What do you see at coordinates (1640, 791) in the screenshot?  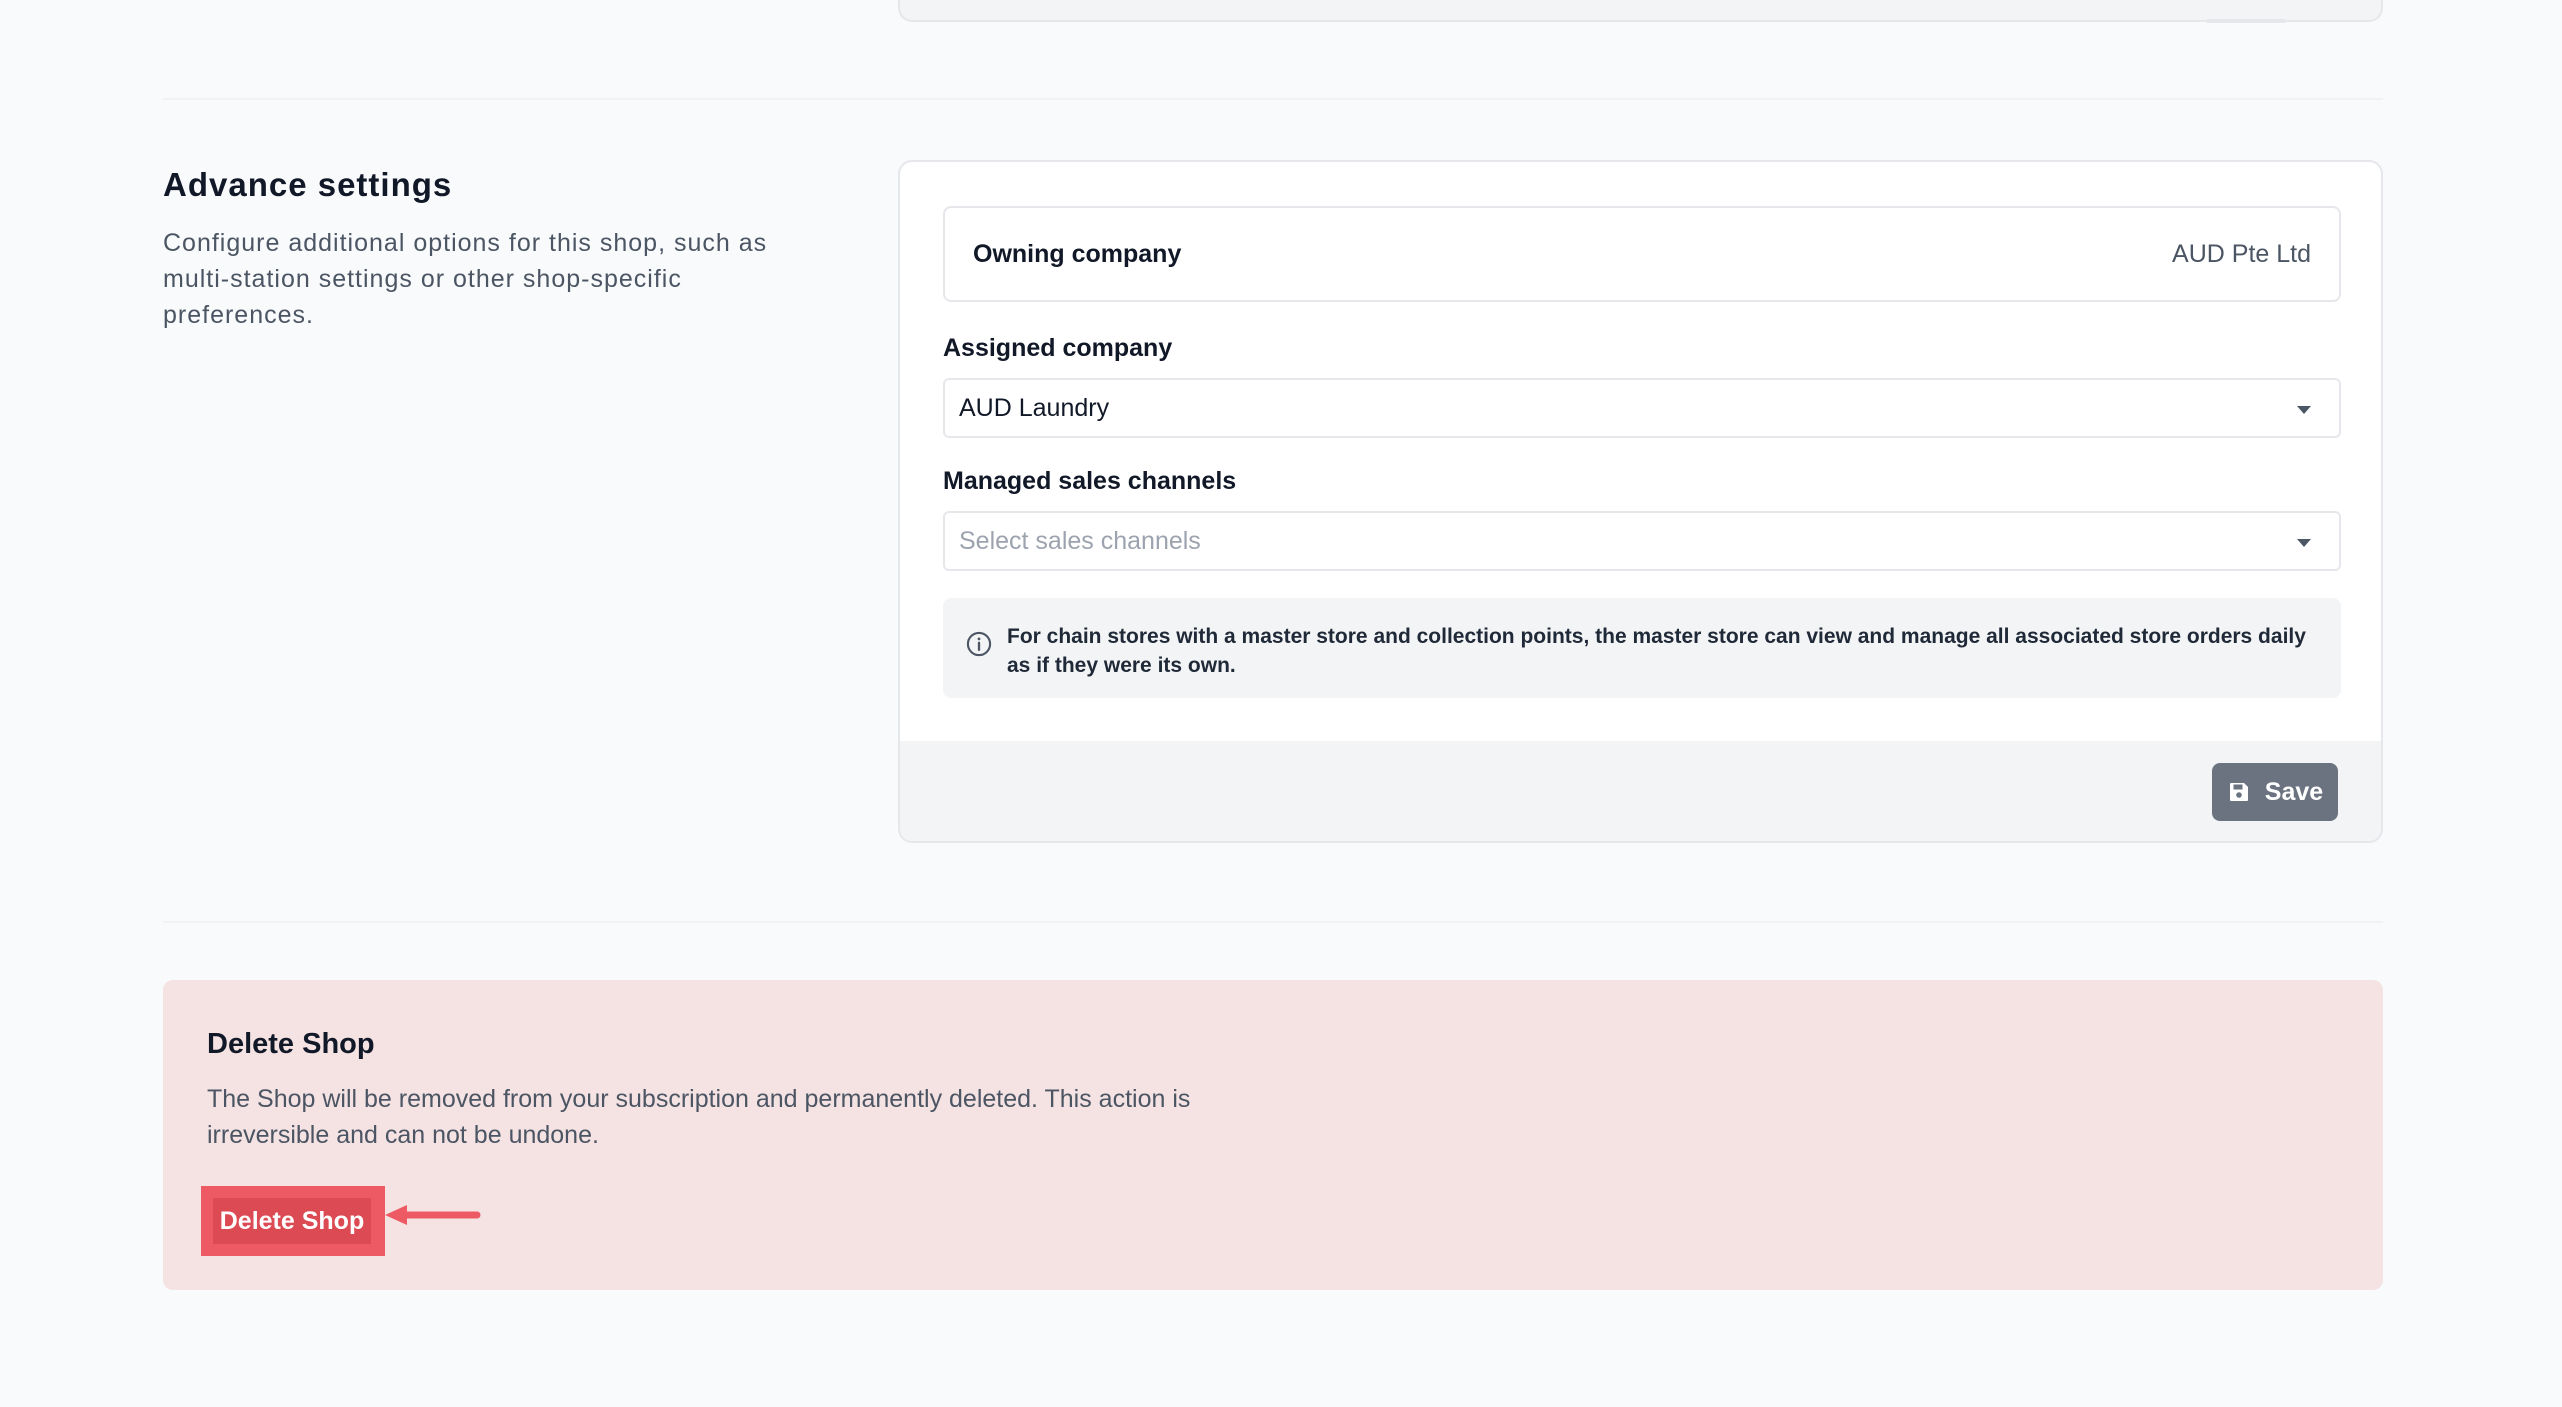 I see `card-footer: Save` at bounding box center [1640, 791].